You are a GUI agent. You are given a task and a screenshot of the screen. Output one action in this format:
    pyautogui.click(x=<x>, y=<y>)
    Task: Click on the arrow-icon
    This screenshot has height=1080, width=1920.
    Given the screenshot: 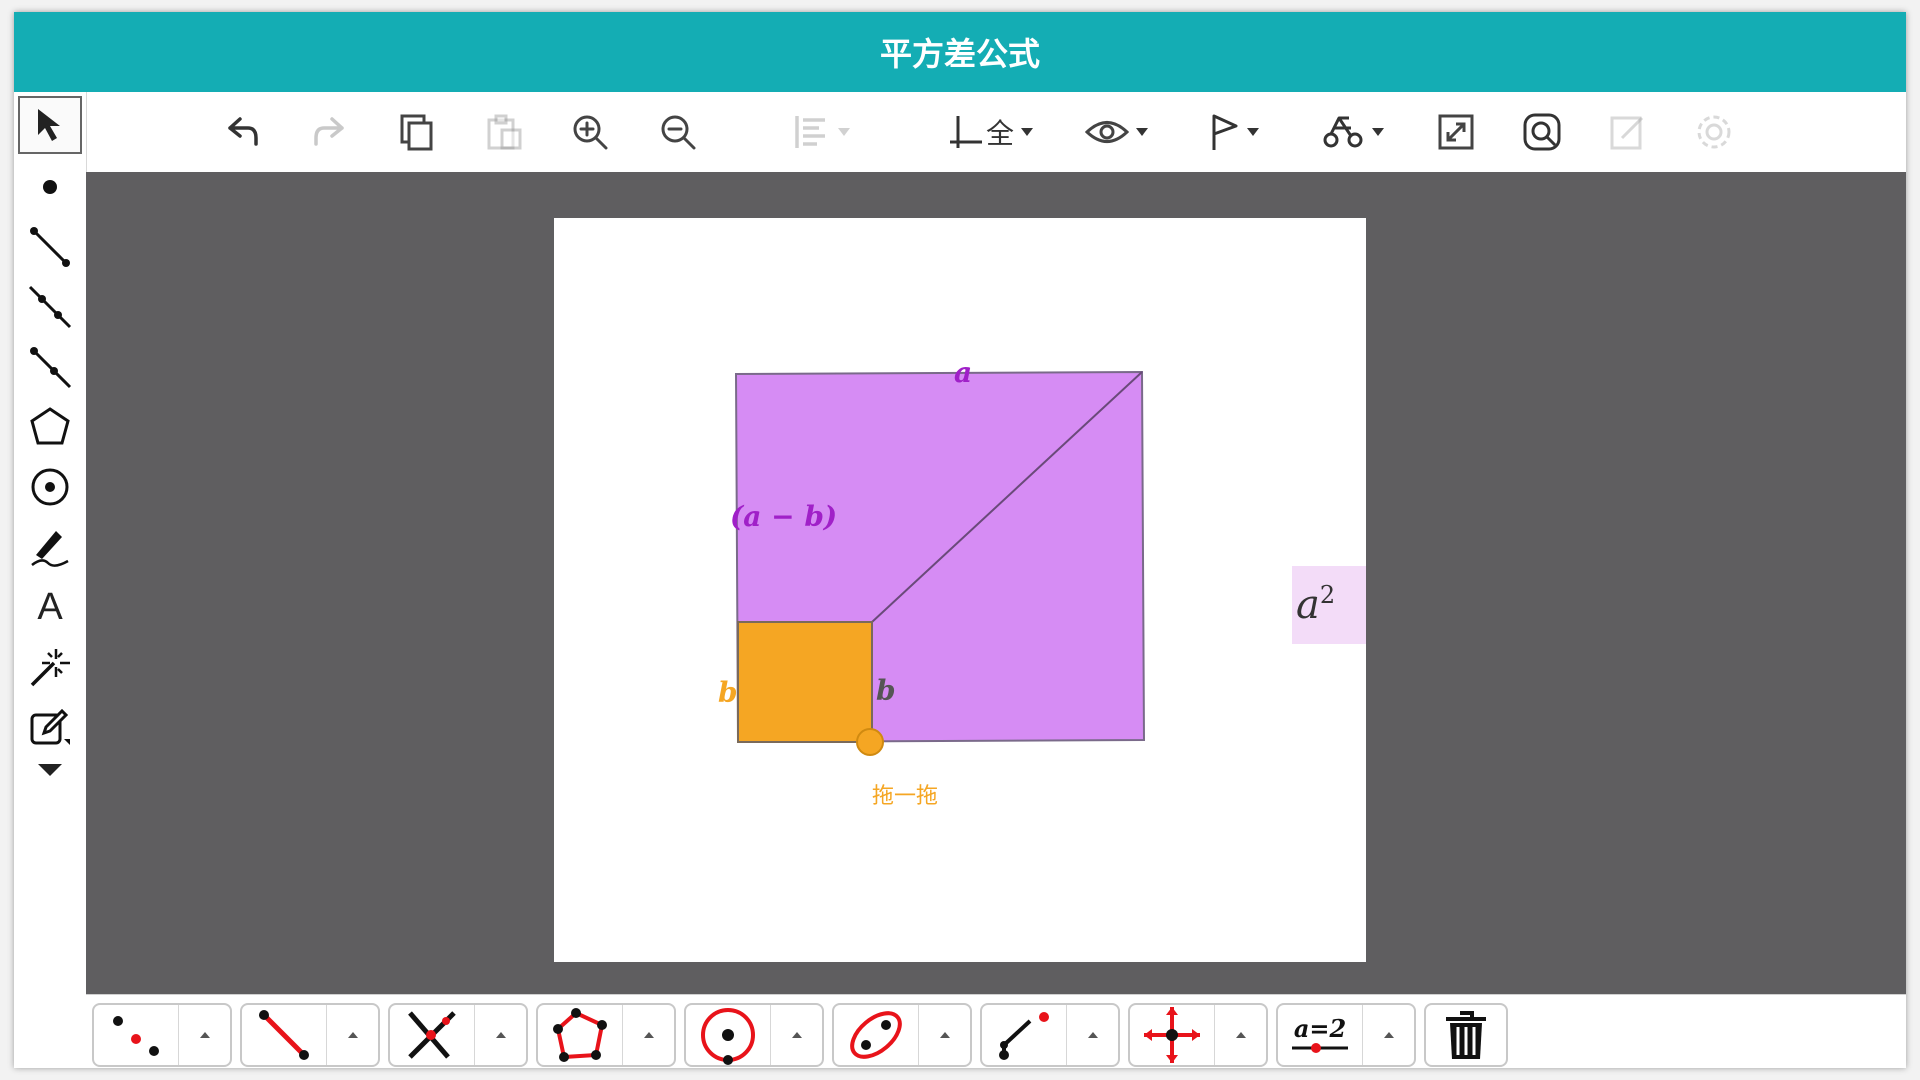 What is the action you would take?
    pyautogui.click(x=49, y=125)
    